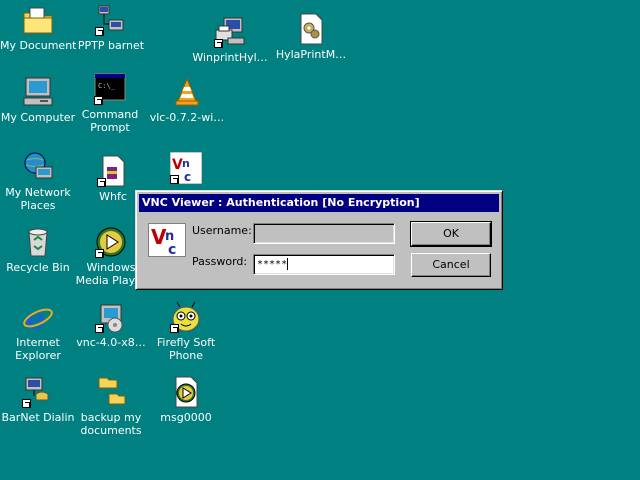 This screenshot has height=480, width=640. I want to click on printer-computer-icon, so click(230, 32).